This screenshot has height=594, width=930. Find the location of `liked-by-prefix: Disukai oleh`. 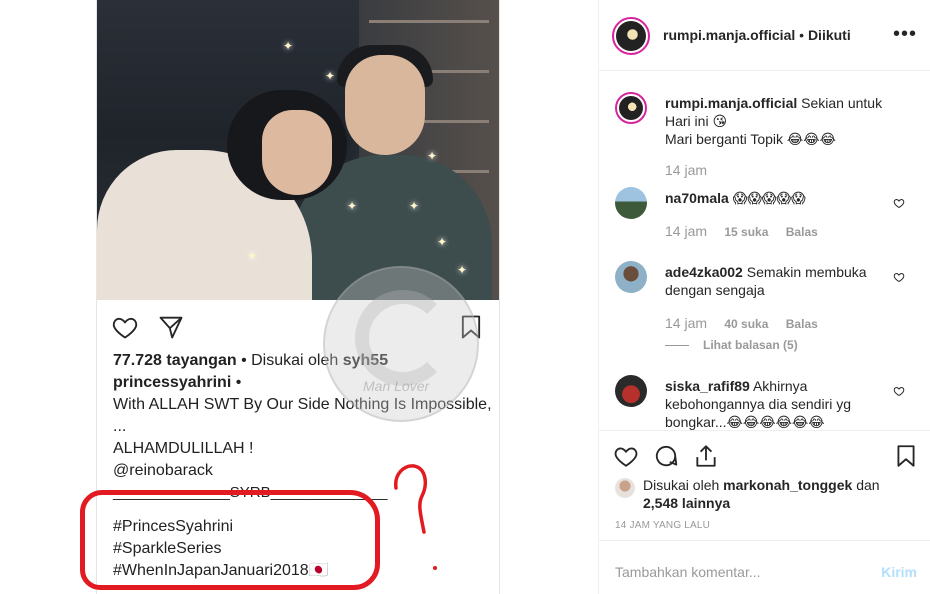

liked-by-prefix: Disukai oleh is located at coordinates (681, 485).